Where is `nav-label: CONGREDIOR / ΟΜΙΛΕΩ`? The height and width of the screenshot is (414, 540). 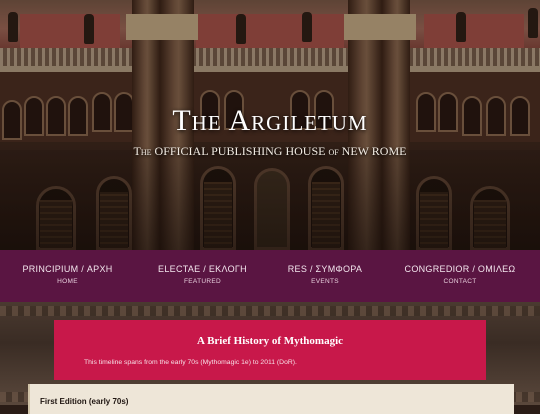
nav-label: CONGREDIOR / ΟΜΙΛΕΩ is located at coordinates (460, 269).